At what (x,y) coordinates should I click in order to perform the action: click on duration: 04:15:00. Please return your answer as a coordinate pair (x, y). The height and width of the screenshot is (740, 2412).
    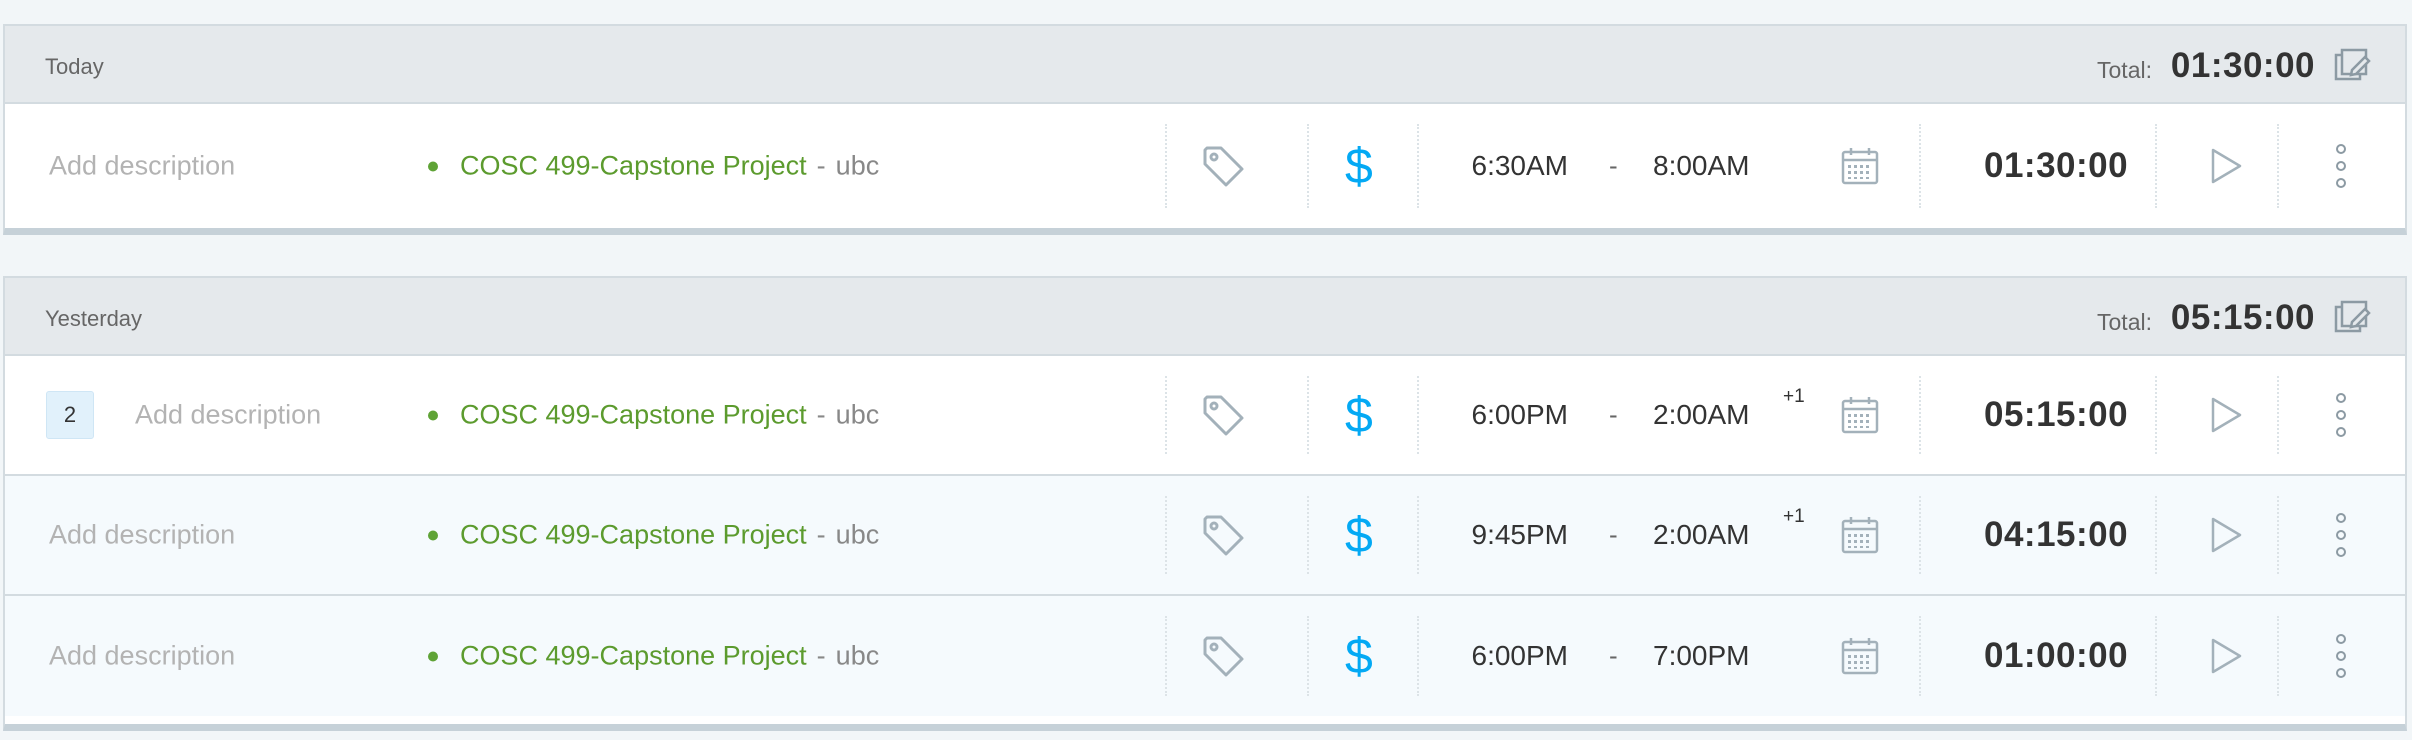
    Looking at the image, I should click on (2056, 535).